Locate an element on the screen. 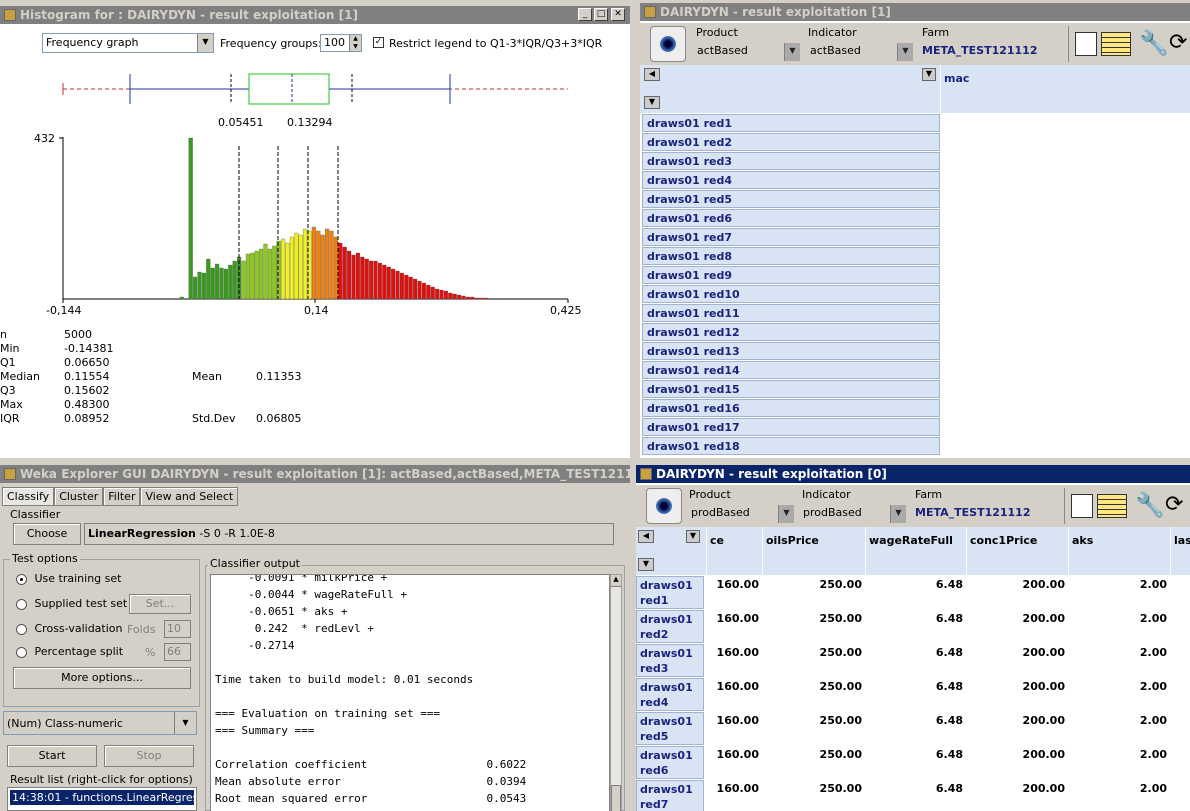 The width and height of the screenshot is (1190, 811). row-header: draws01 red1 is located at coordinates (670, 592).